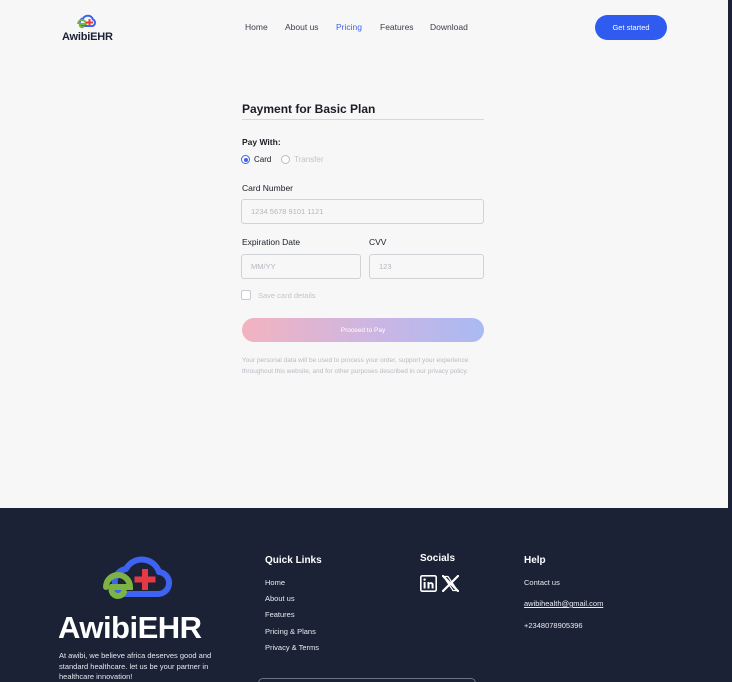  I want to click on radio-transfer, so click(285, 159).